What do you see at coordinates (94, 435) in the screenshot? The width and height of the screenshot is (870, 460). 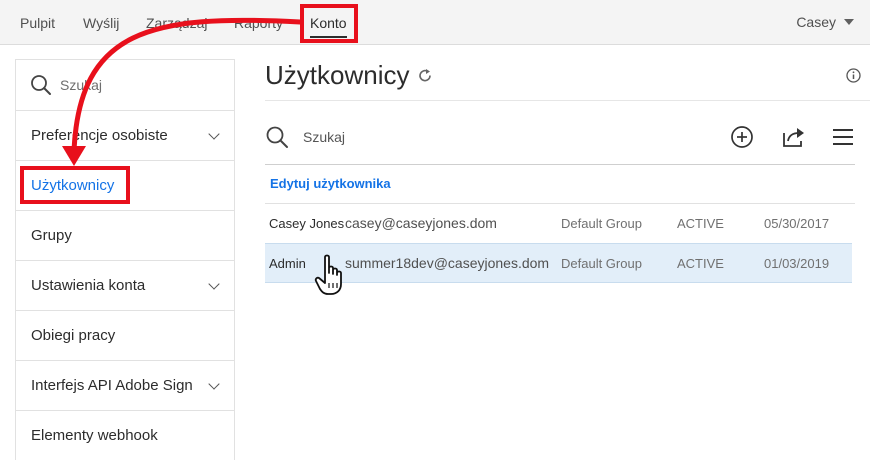 I see `sidebar-item-label: Elementy webhook` at bounding box center [94, 435].